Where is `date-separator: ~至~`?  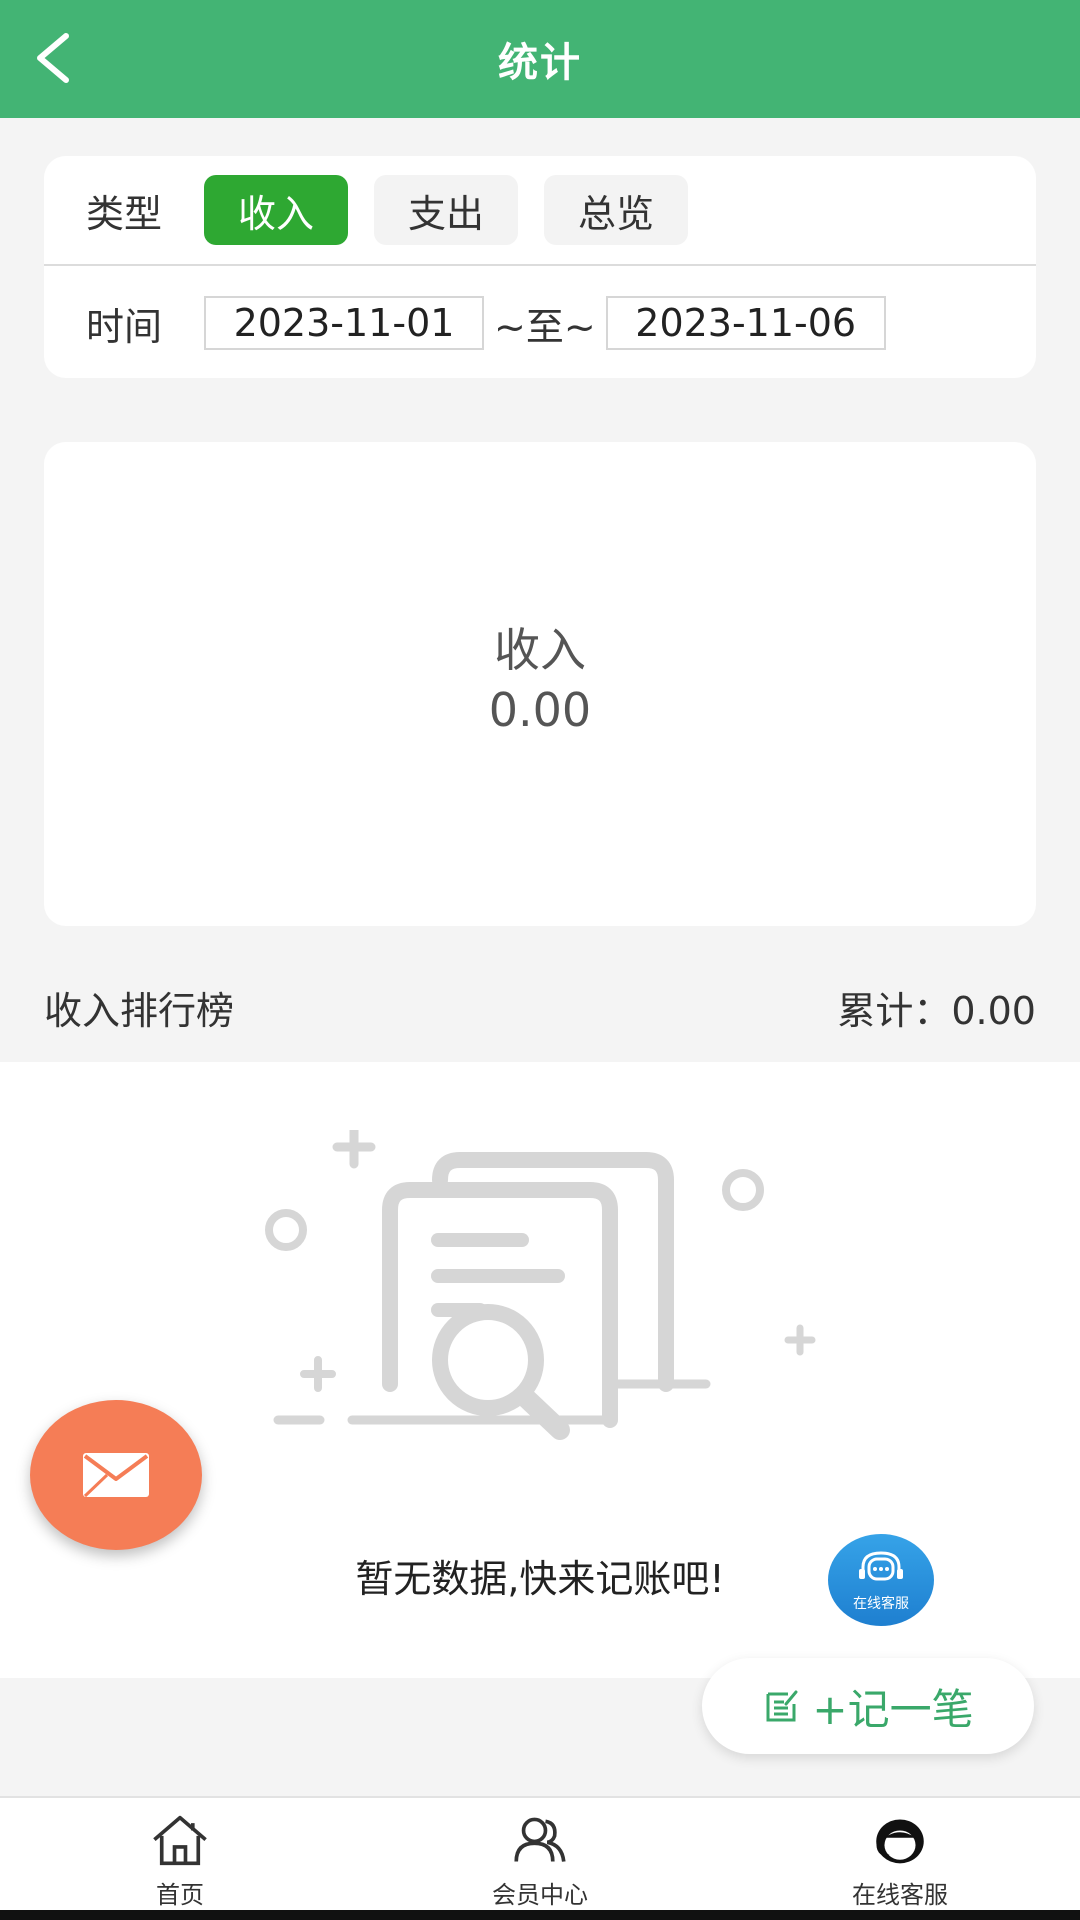 date-separator: ~至~ is located at coordinates (545, 326).